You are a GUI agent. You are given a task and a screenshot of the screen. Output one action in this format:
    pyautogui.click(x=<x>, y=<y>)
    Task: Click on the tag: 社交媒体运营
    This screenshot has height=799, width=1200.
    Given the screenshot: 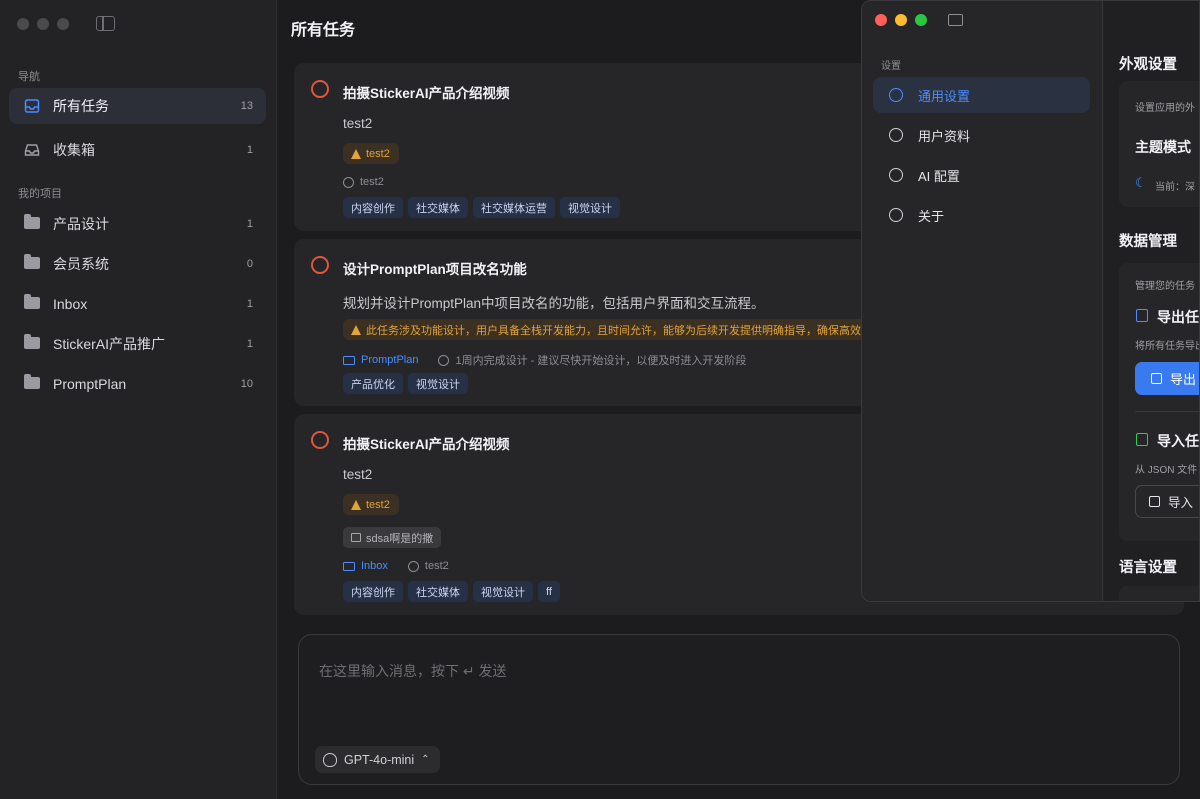 What is the action you would take?
    pyautogui.click(x=514, y=207)
    